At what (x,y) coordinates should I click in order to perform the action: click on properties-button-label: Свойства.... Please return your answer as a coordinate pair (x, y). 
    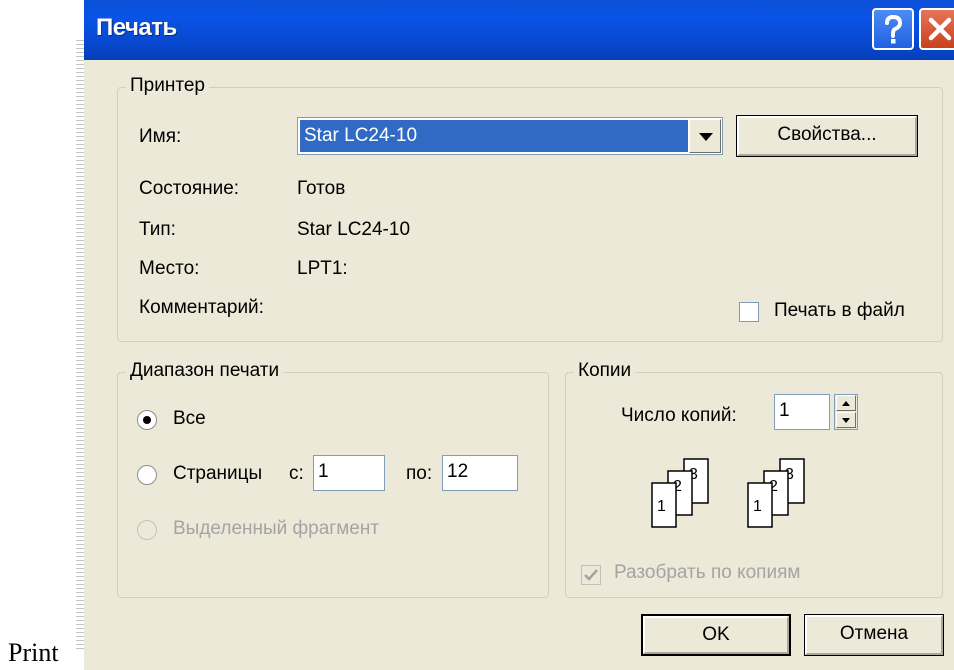
    Looking at the image, I should click on (827, 134).